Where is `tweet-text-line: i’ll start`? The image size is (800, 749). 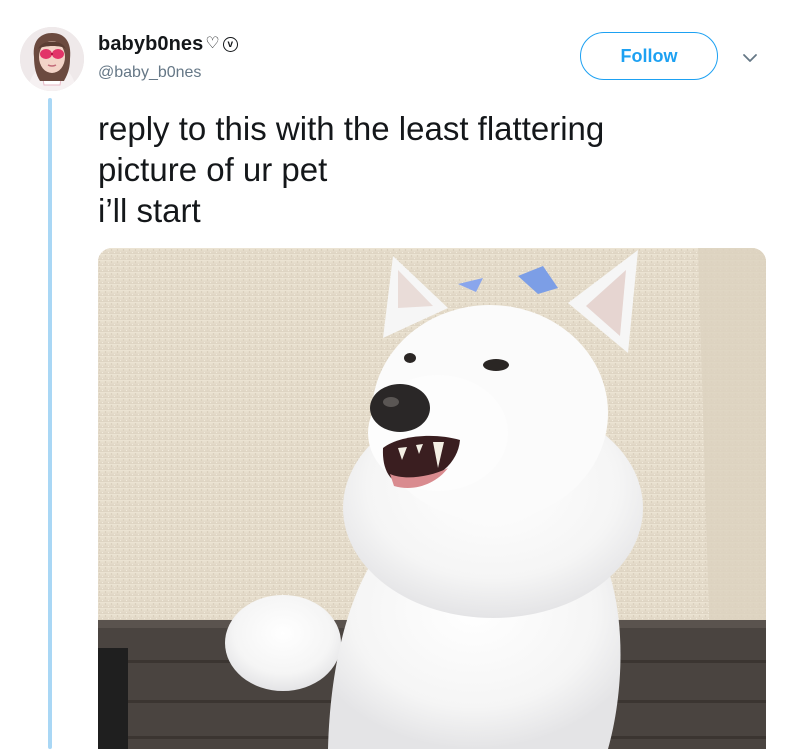 tweet-text-line: i’ll start is located at coordinates (149, 210).